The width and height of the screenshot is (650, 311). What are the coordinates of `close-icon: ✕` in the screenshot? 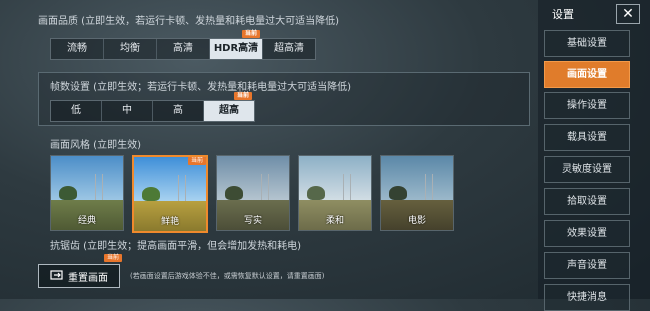 It's located at (628, 14).